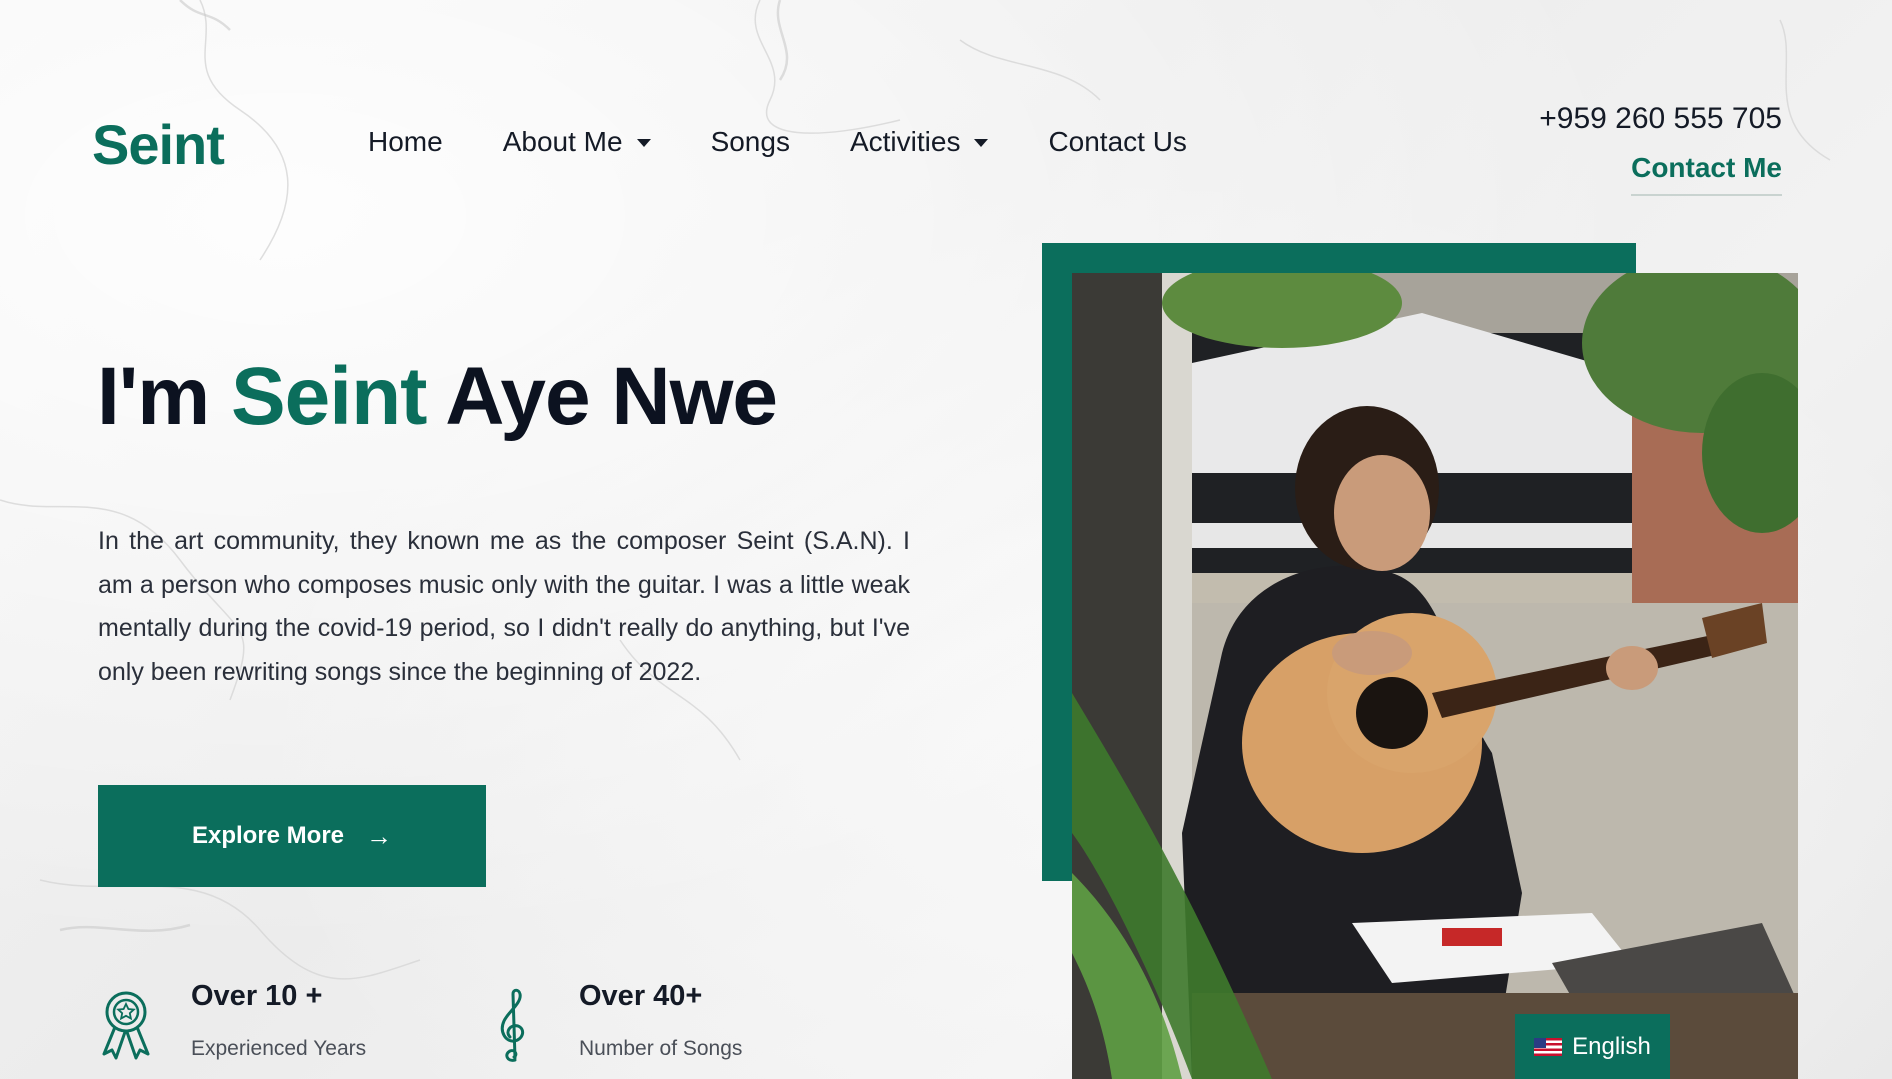 The height and width of the screenshot is (1079, 1892). Describe the element at coordinates (379, 835) in the screenshot. I see `arrow-right-icon: →` at that location.